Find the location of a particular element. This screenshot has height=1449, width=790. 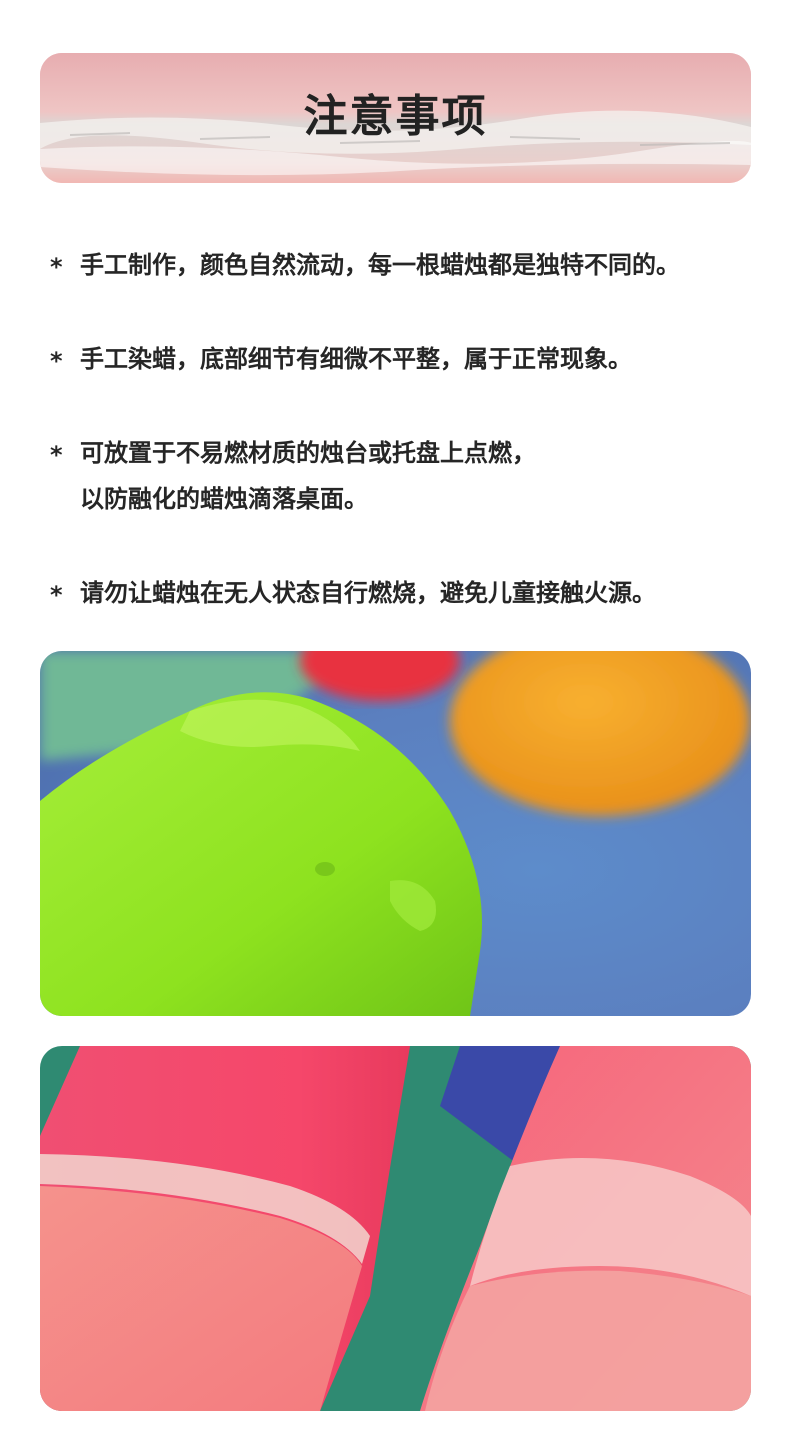

note-text: 以防融化的蜡烛滴落桌面。 is located at coordinates (224, 499).